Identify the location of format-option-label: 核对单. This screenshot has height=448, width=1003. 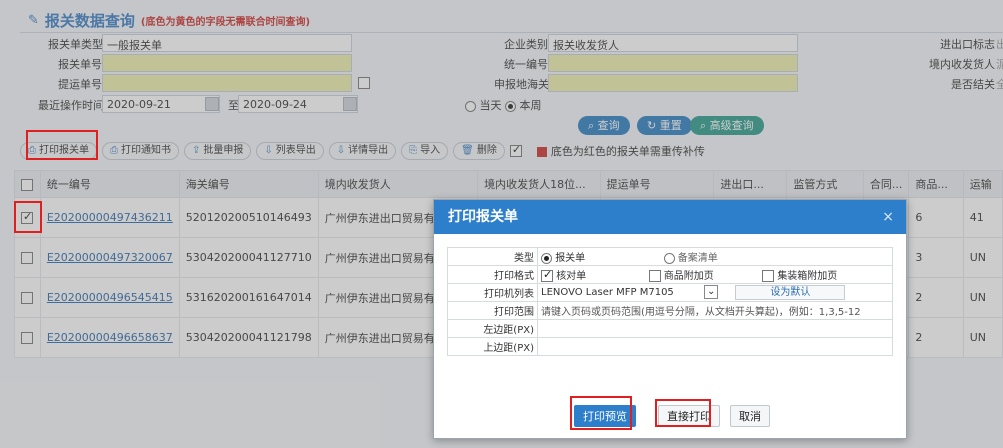
(571, 276).